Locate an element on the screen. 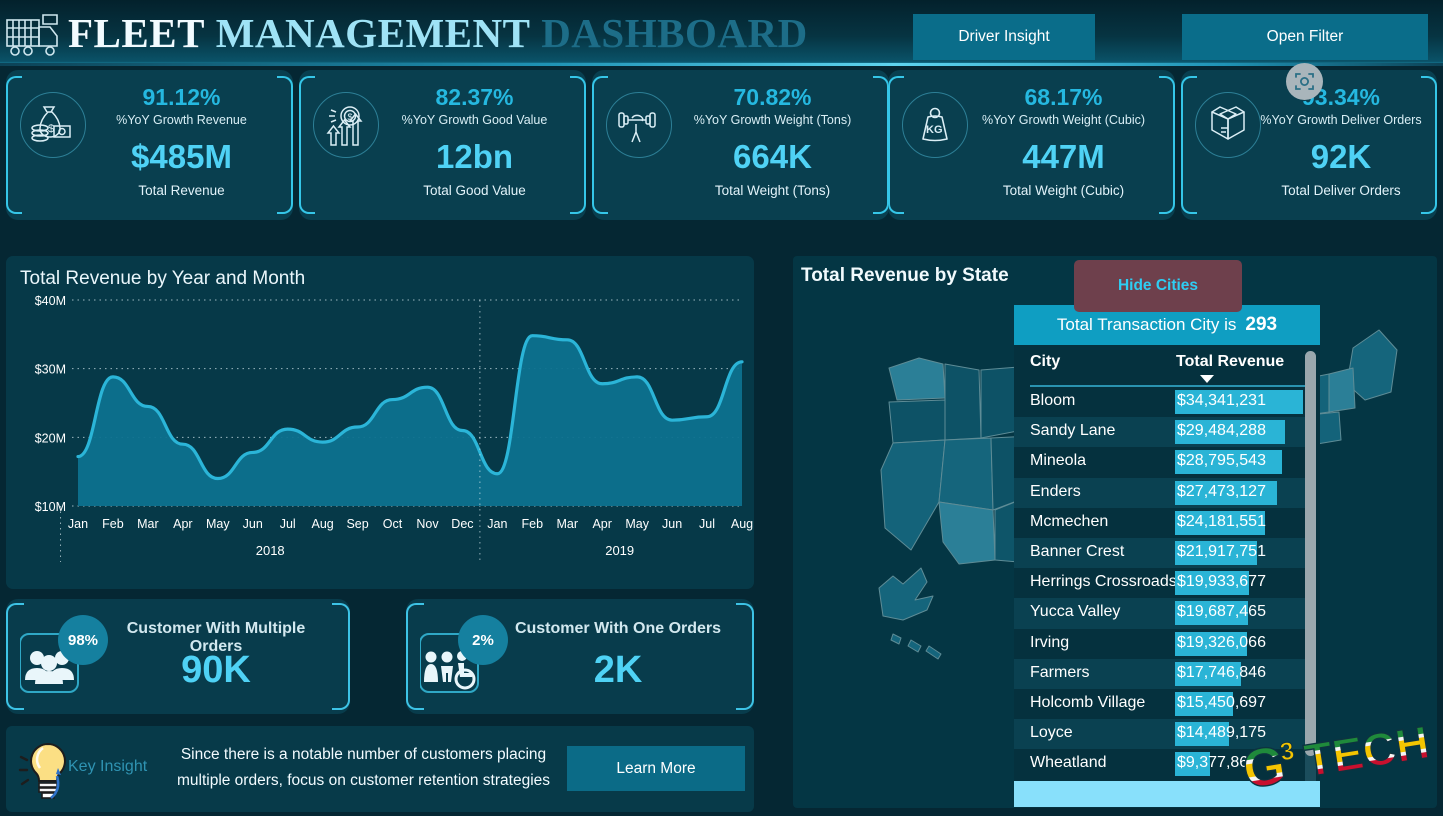  coin-growth-icon: $ is located at coordinates (346, 125).